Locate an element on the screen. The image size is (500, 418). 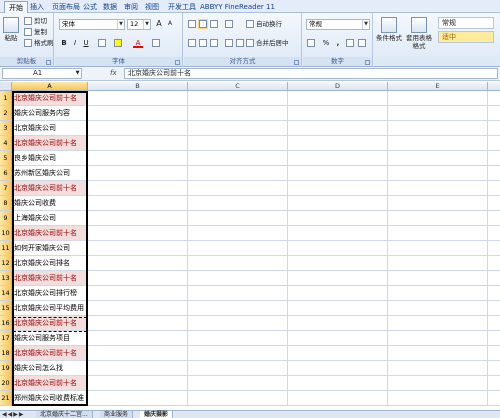
cell-f16 is located at coordinates (494, 323).